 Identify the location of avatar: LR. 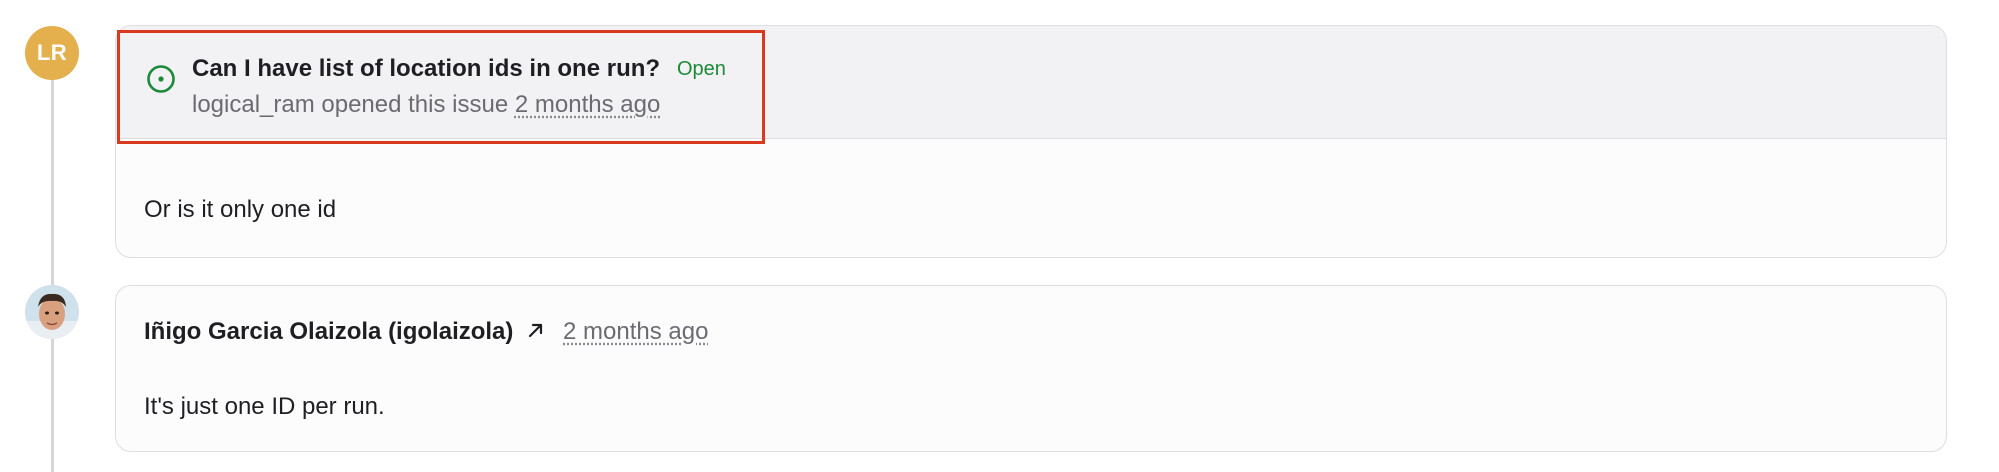
(52, 53).